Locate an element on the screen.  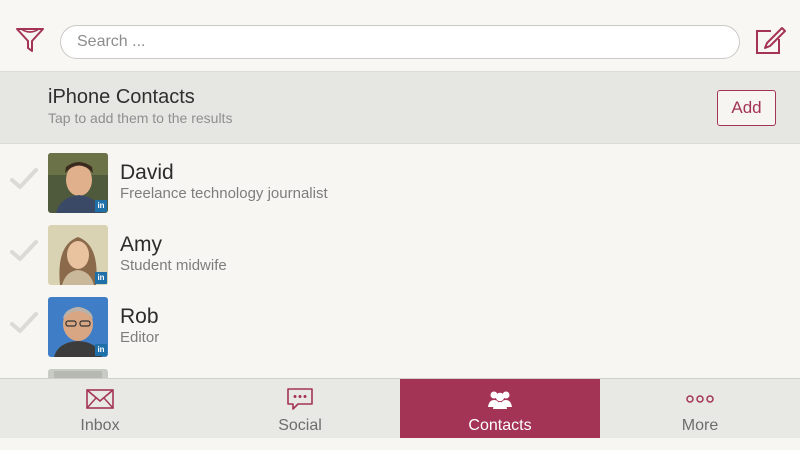
tab-bar: Inbox Social Contacts More is located at coordinates (400, 408).